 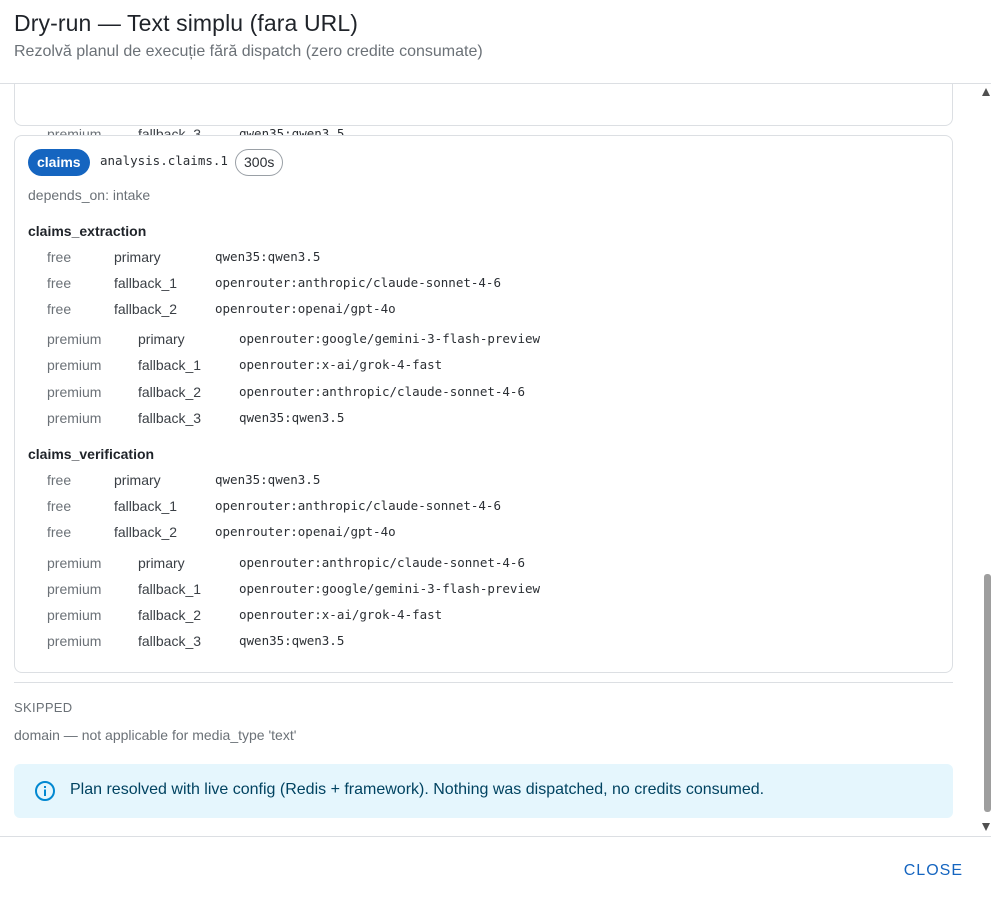 What do you see at coordinates (45, 791) in the screenshot?
I see `info-icon` at bounding box center [45, 791].